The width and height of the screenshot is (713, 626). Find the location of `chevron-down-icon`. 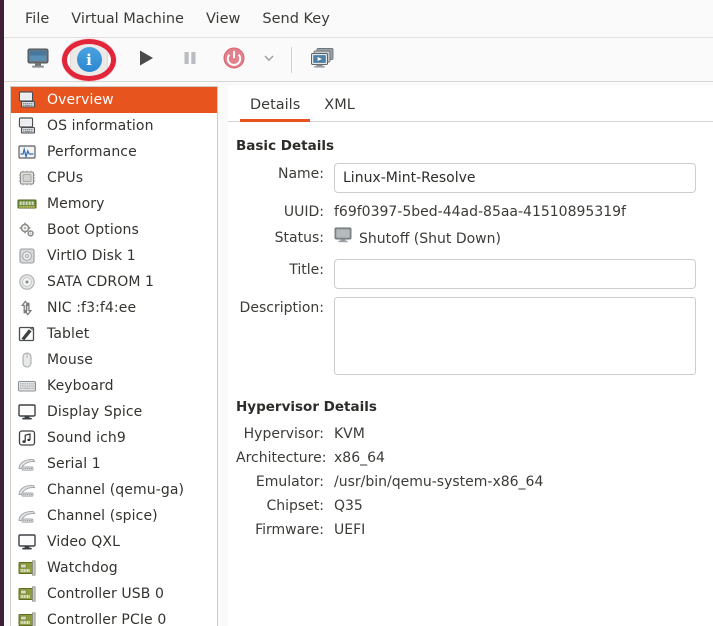

chevron-down-icon is located at coordinates (269, 59).